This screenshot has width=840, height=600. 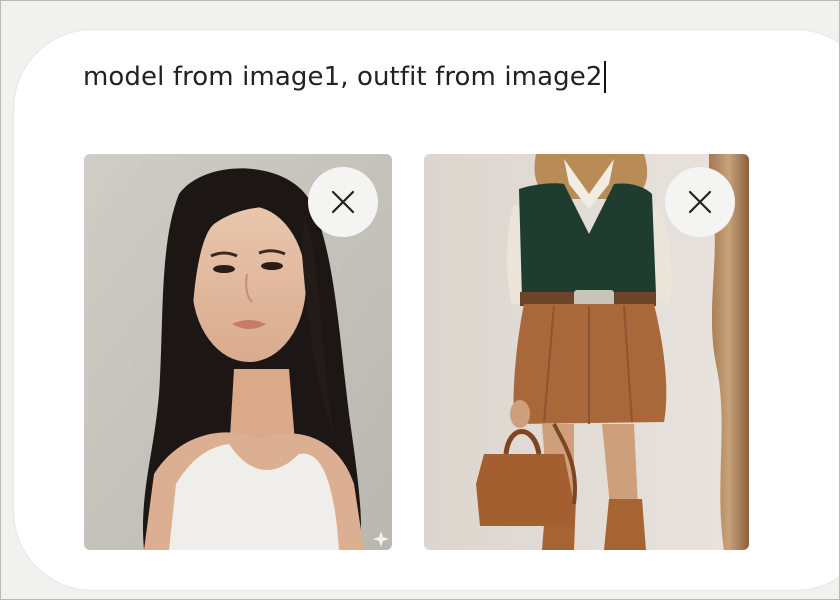 I want to click on remove-attachment-2-button, so click(x=700, y=202).